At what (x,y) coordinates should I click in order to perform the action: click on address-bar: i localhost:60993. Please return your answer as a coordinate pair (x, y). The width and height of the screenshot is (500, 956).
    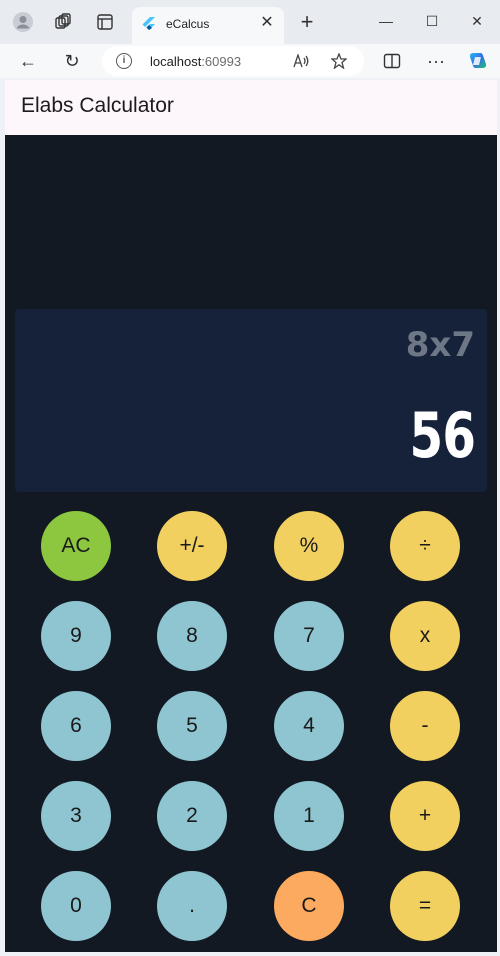
    Looking at the image, I should click on (233, 61).